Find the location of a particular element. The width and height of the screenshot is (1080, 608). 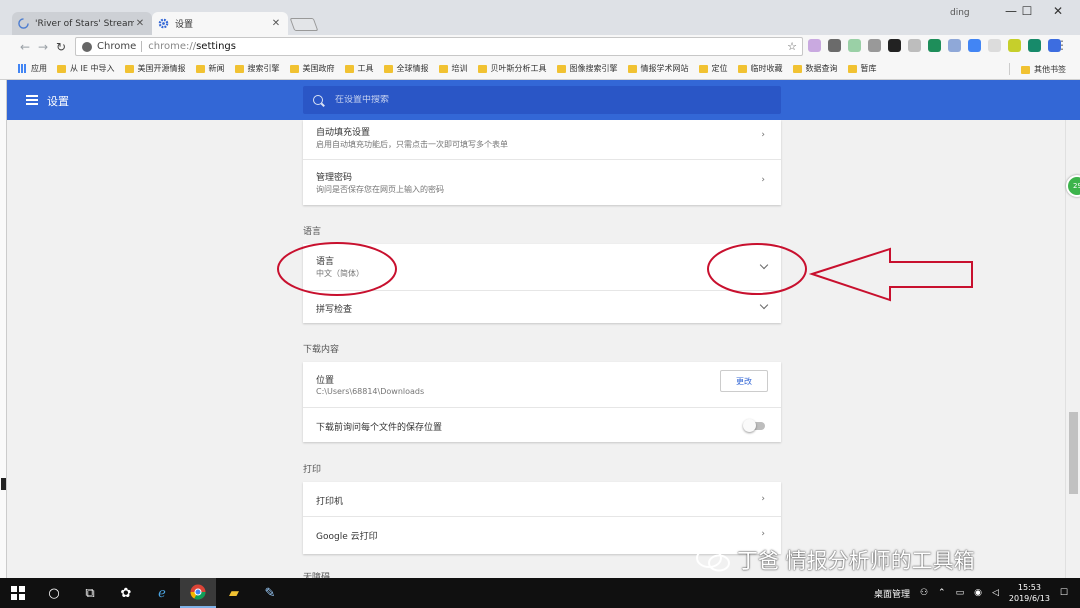

location-row: 位置 C:\Users\68814\Downloads 更改 is located at coordinates (542, 385).